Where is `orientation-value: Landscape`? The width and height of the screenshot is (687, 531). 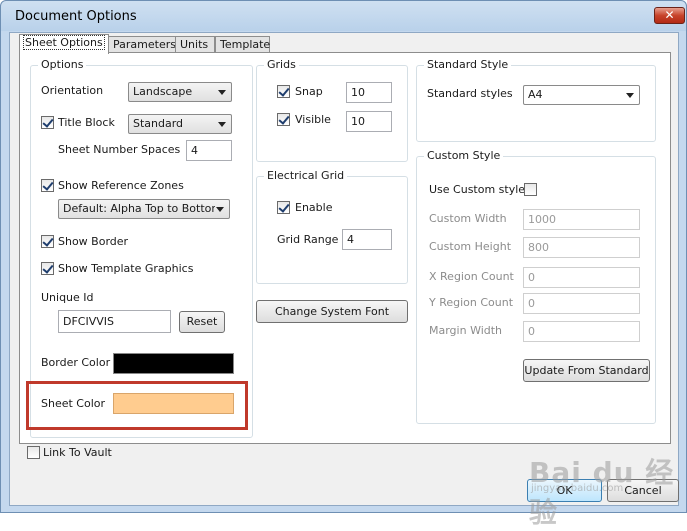
orientation-value: Landscape is located at coordinates (163, 91).